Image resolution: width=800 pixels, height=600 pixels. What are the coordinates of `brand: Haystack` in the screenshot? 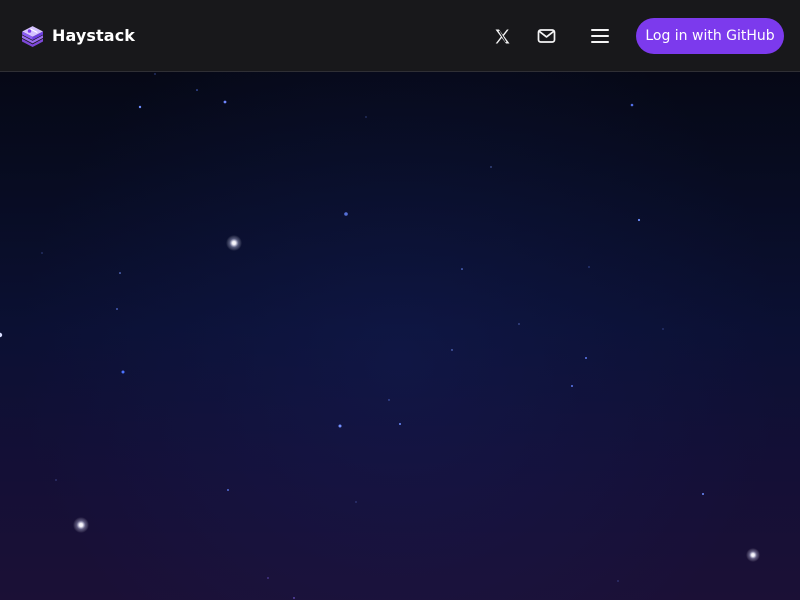 It's located at (77, 36).